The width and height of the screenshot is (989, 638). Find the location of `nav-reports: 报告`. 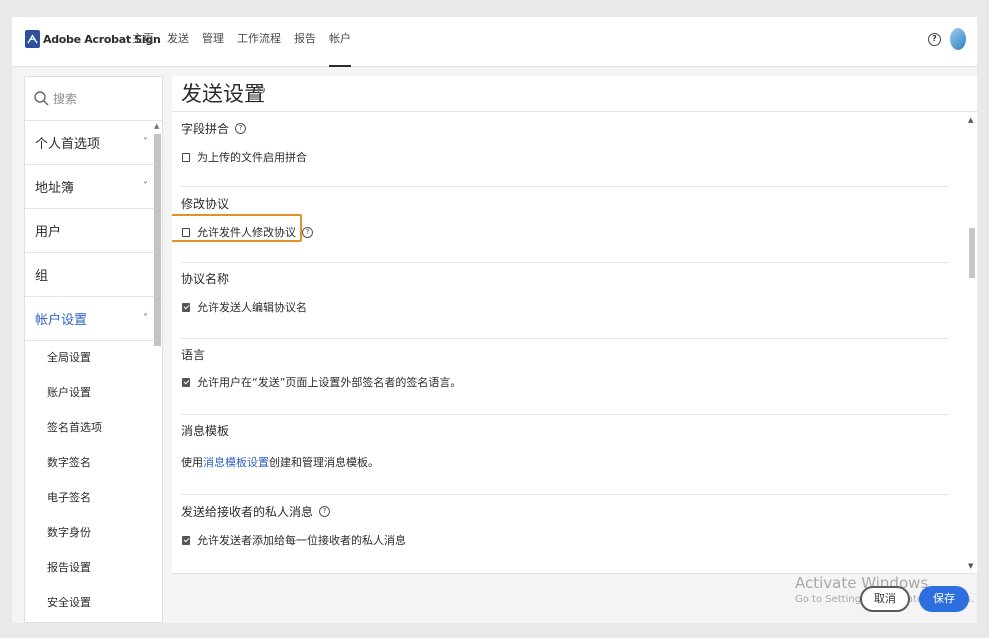

nav-reports: 报告 is located at coordinates (305, 42).